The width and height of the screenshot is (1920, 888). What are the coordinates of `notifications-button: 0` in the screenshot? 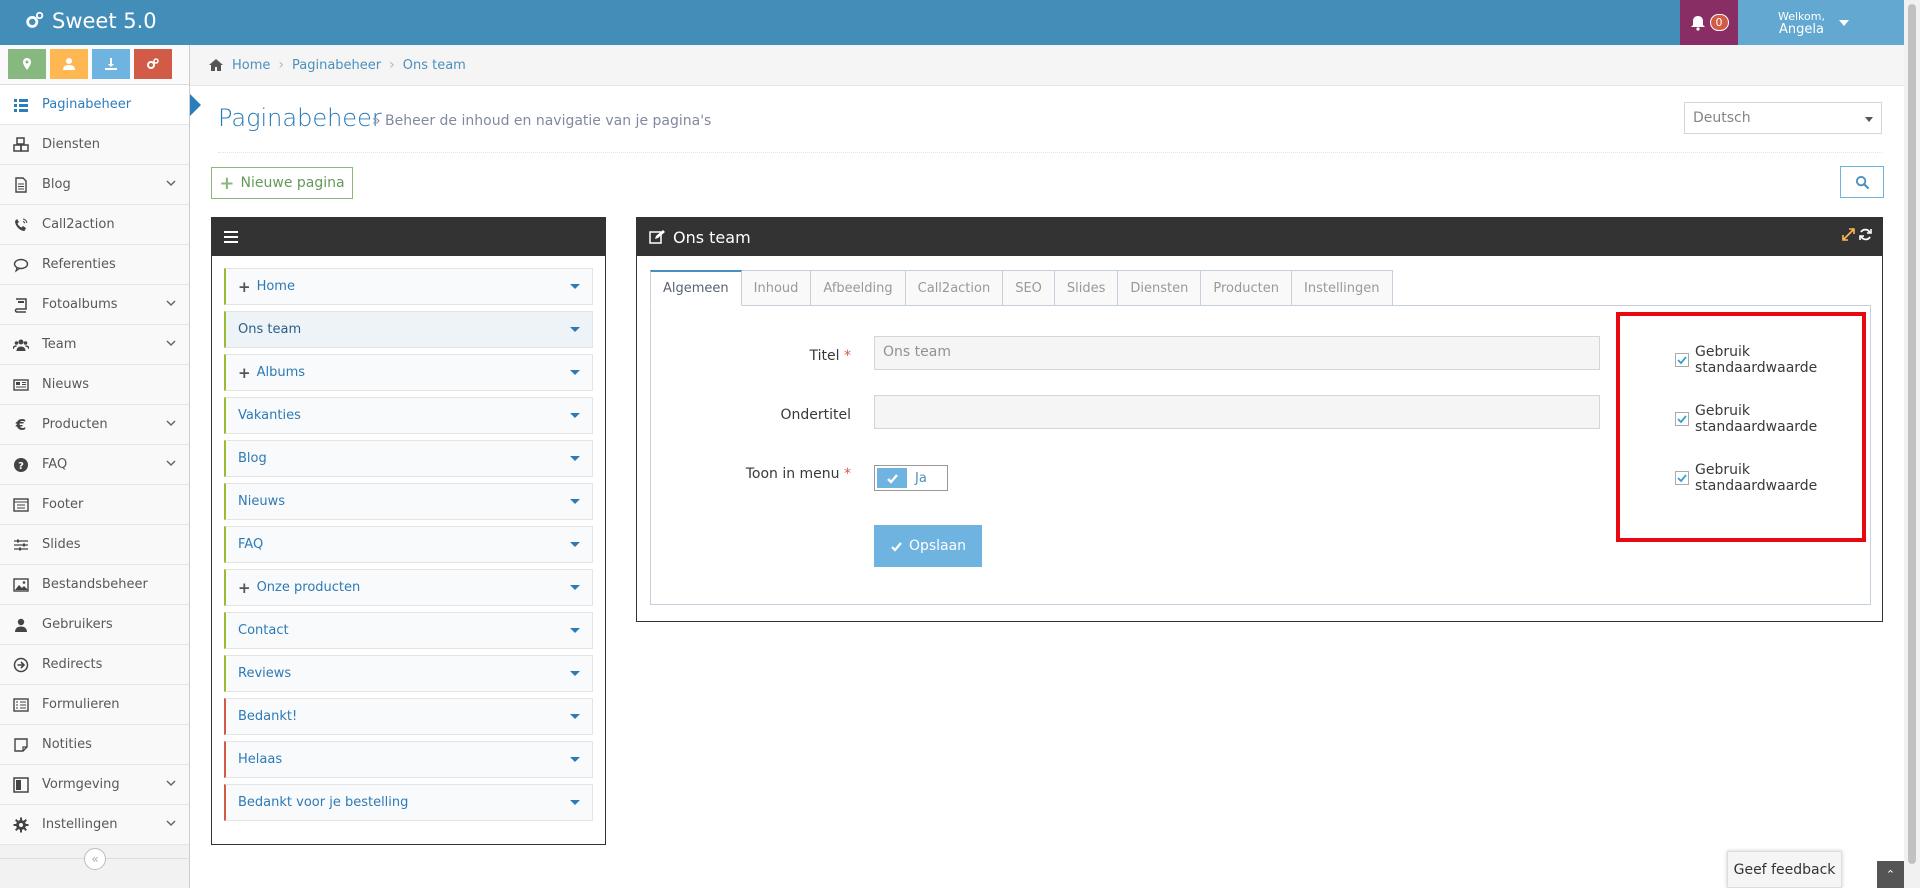 It's located at (1709, 22).